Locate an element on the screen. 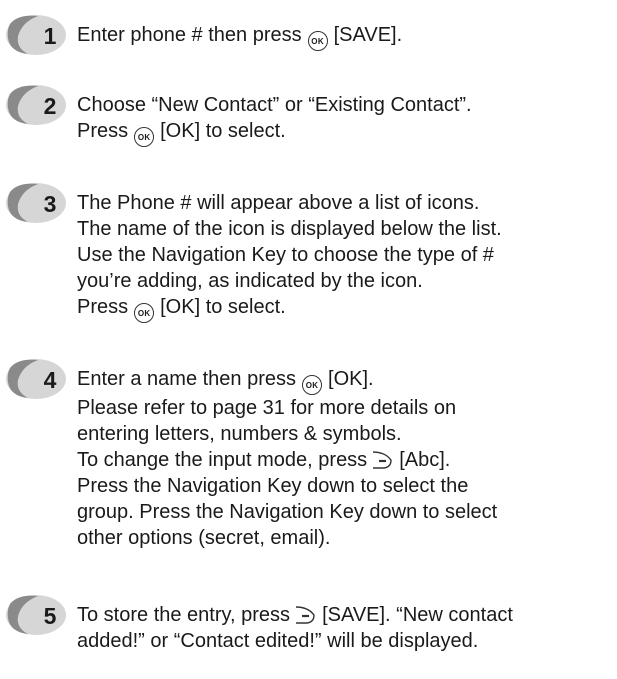  step-number: 3 is located at coordinates (50, 204).